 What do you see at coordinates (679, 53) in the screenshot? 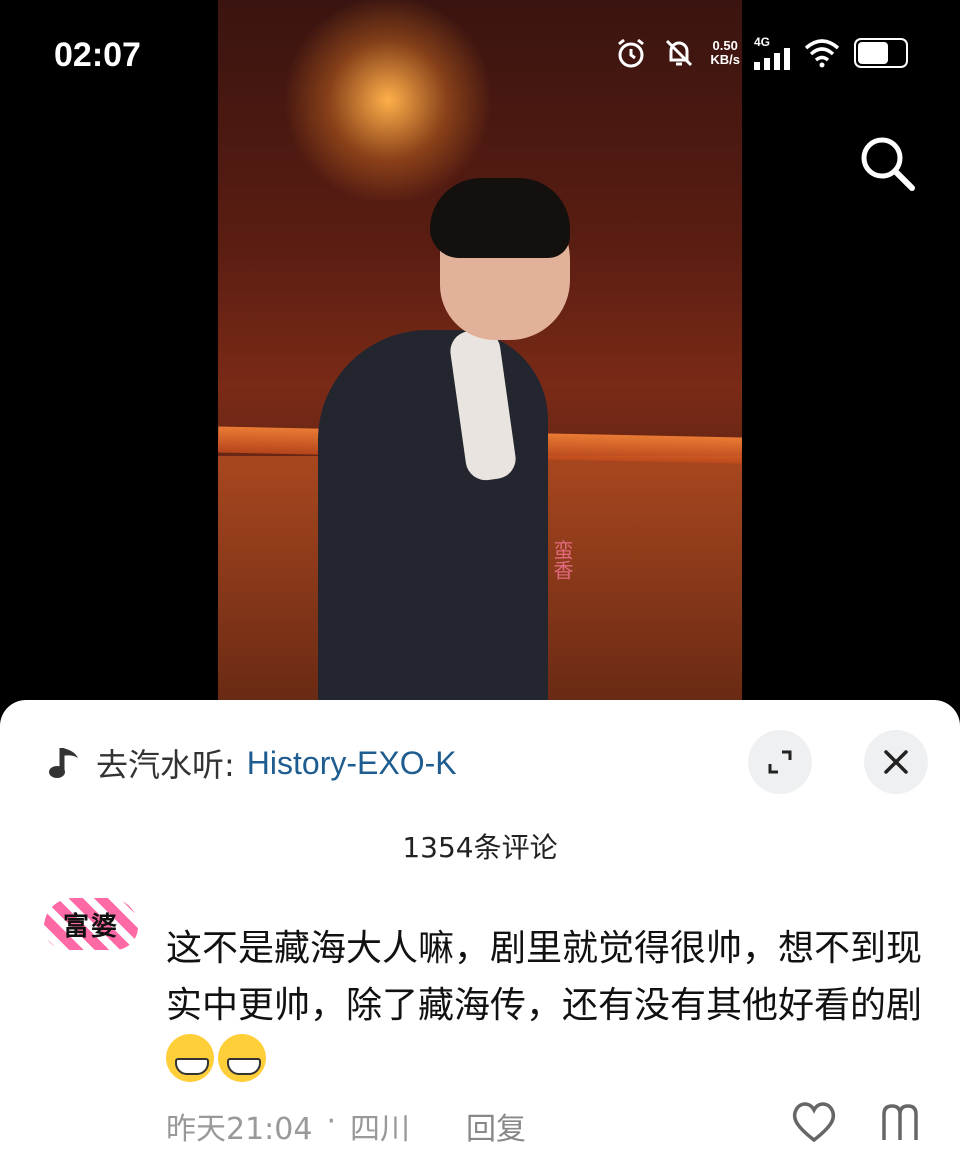
I see `mute-icon` at bounding box center [679, 53].